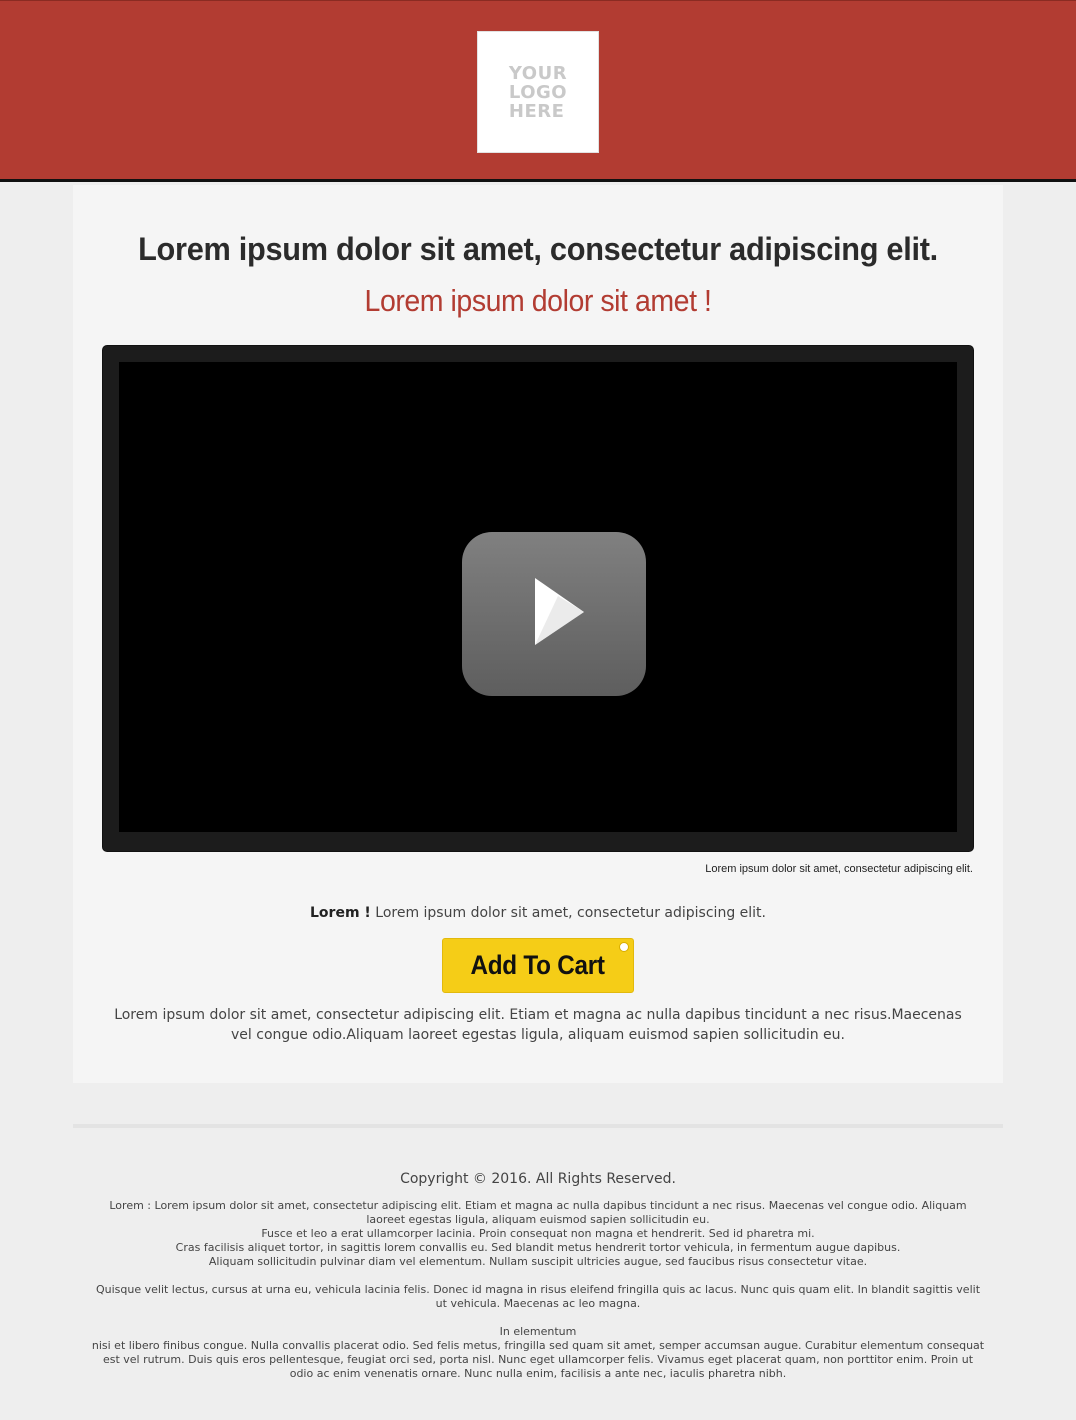 The width and height of the screenshot is (1076, 1420). I want to click on add-to-cart-button: Add To Cart, so click(538, 965).